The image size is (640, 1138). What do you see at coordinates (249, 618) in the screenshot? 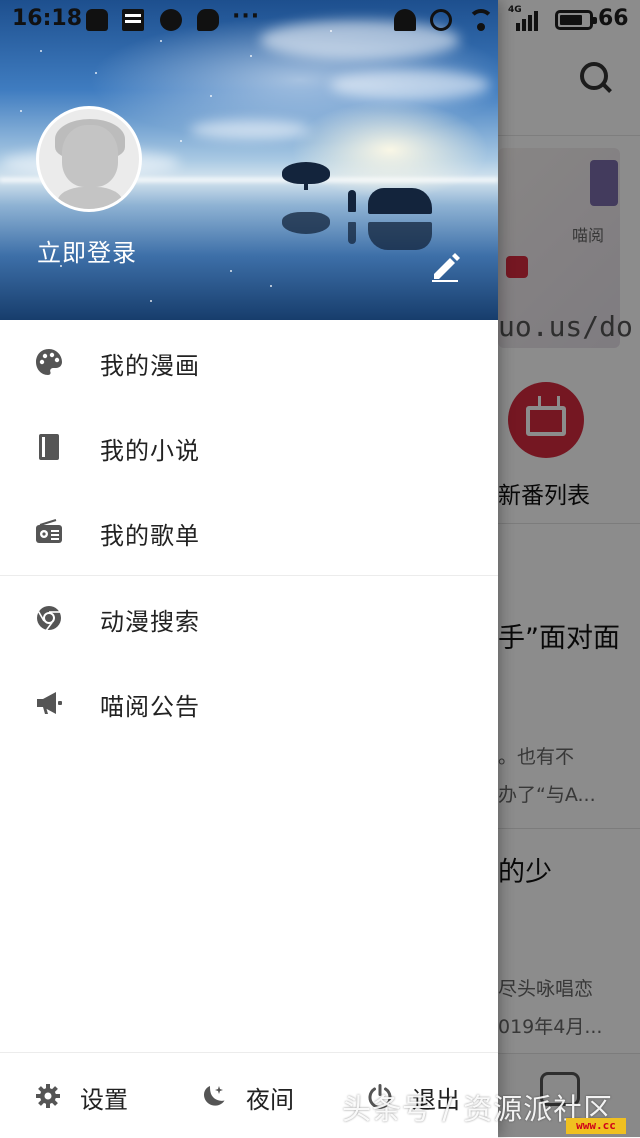
I see `menu-item-anime-search: 动漫搜索` at bounding box center [249, 618].